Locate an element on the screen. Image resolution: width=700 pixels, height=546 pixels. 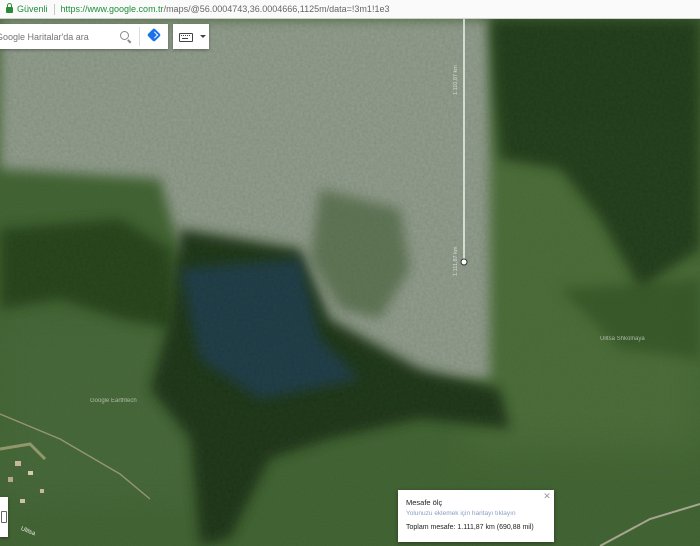
close-icon: ✕ is located at coordinates (547, 496).